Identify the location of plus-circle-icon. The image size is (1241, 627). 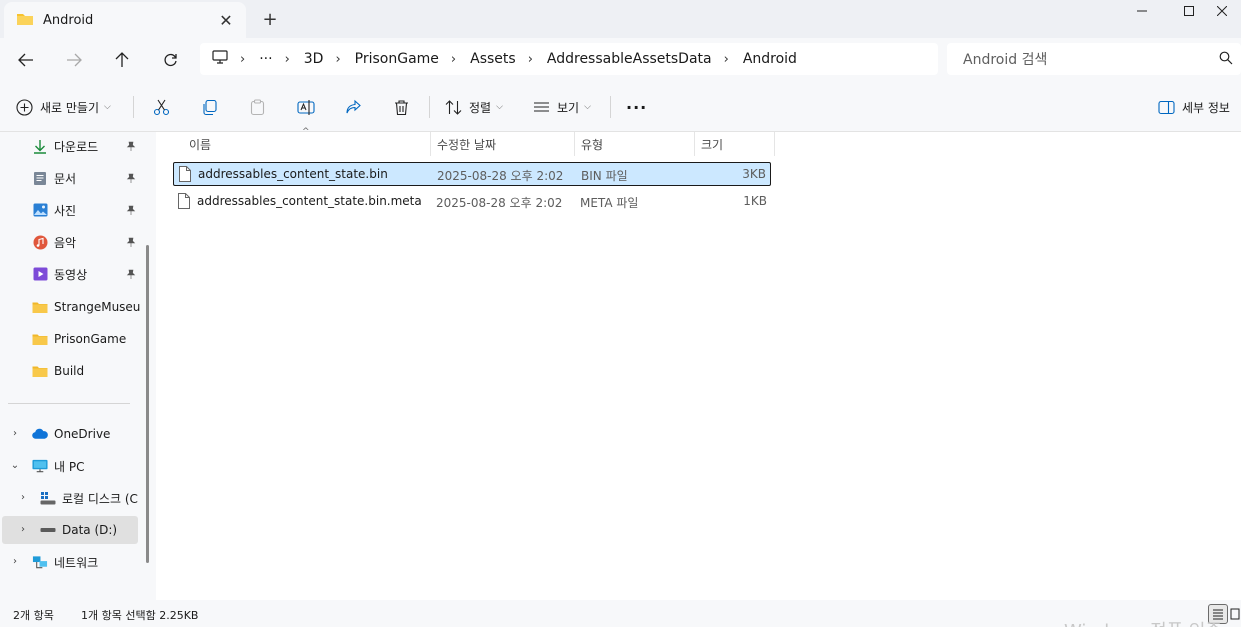
(24, 107).